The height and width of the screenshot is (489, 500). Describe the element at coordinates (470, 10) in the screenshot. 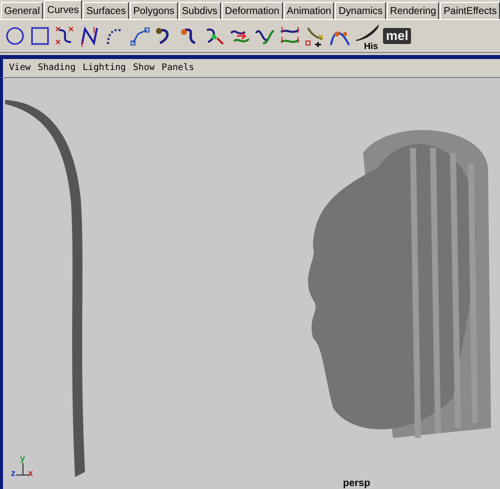

I see `shelf-tab: PaintEffects` at that location.